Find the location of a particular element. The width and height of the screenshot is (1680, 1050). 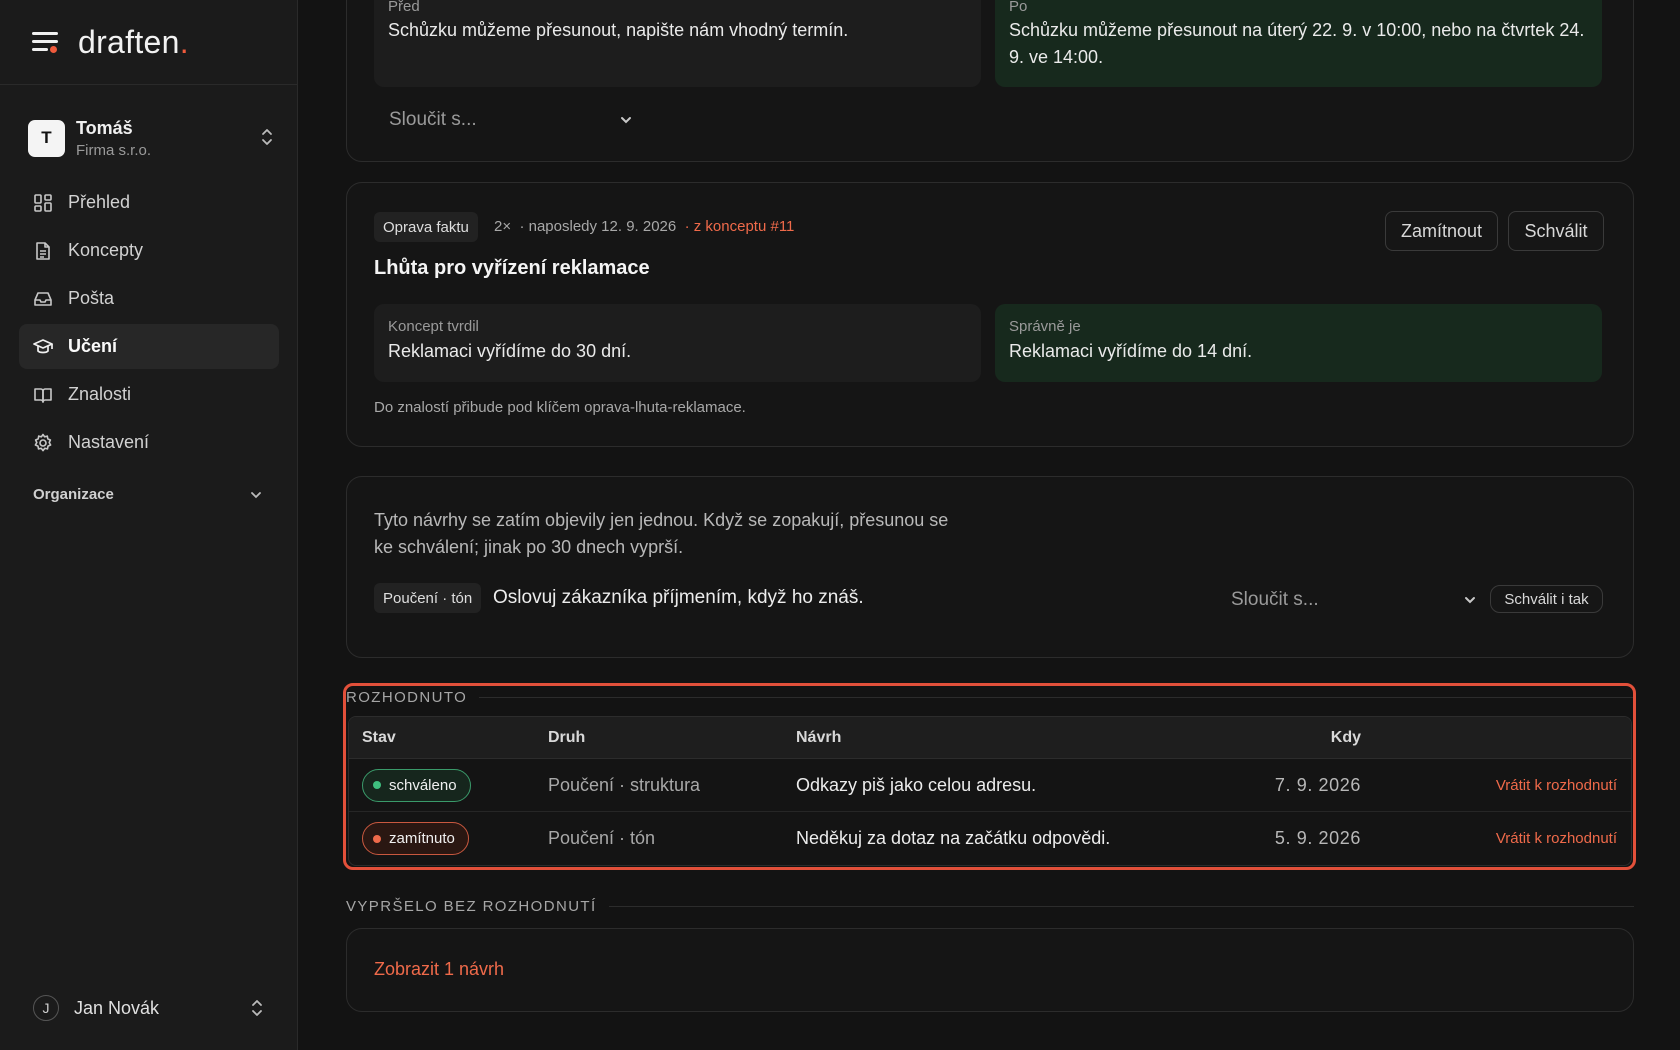

user-menu: J Jan Novák is located at coordinates (148, 1008).